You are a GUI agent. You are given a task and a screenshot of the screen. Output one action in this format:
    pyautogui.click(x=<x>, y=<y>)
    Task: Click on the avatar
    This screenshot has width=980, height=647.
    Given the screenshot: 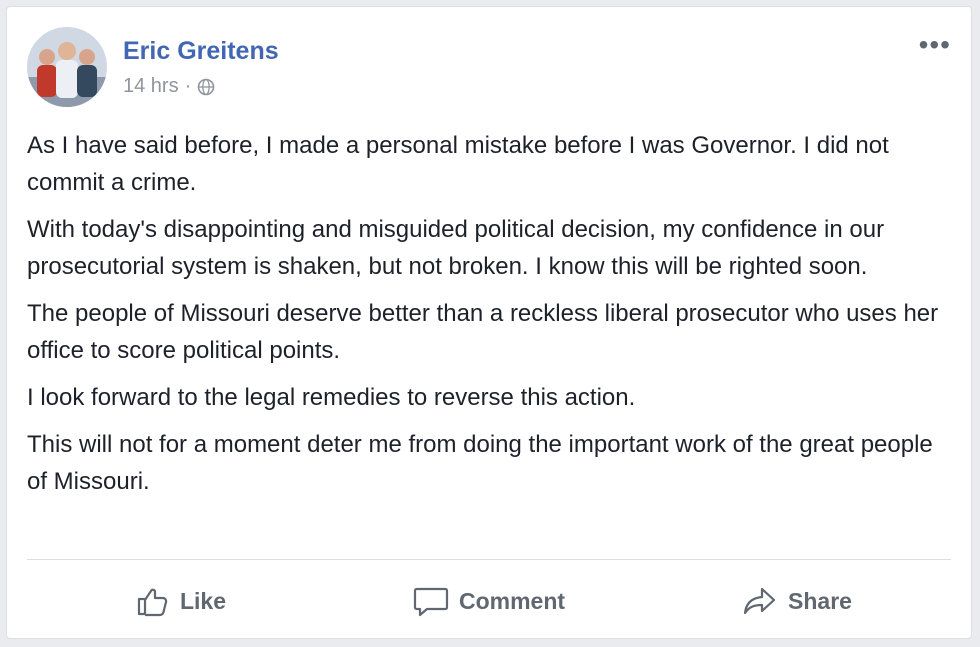 What is the action you would take?
    pyautogui.click(x=67, y=67)
    